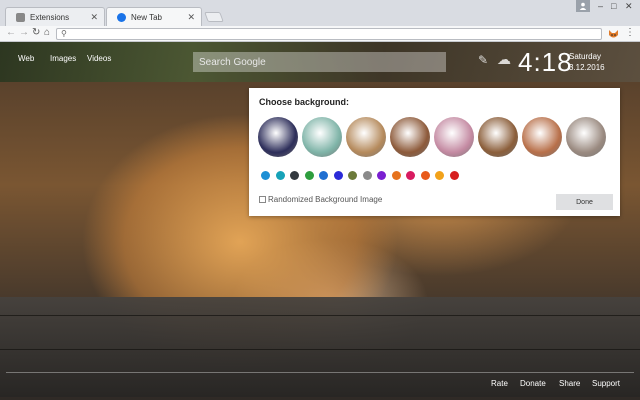 This screenshot has height=400, width=640. Describe the element at coordinates (24, 32) in the screenshot. I see `forward-arrow-icon: →` at that location.